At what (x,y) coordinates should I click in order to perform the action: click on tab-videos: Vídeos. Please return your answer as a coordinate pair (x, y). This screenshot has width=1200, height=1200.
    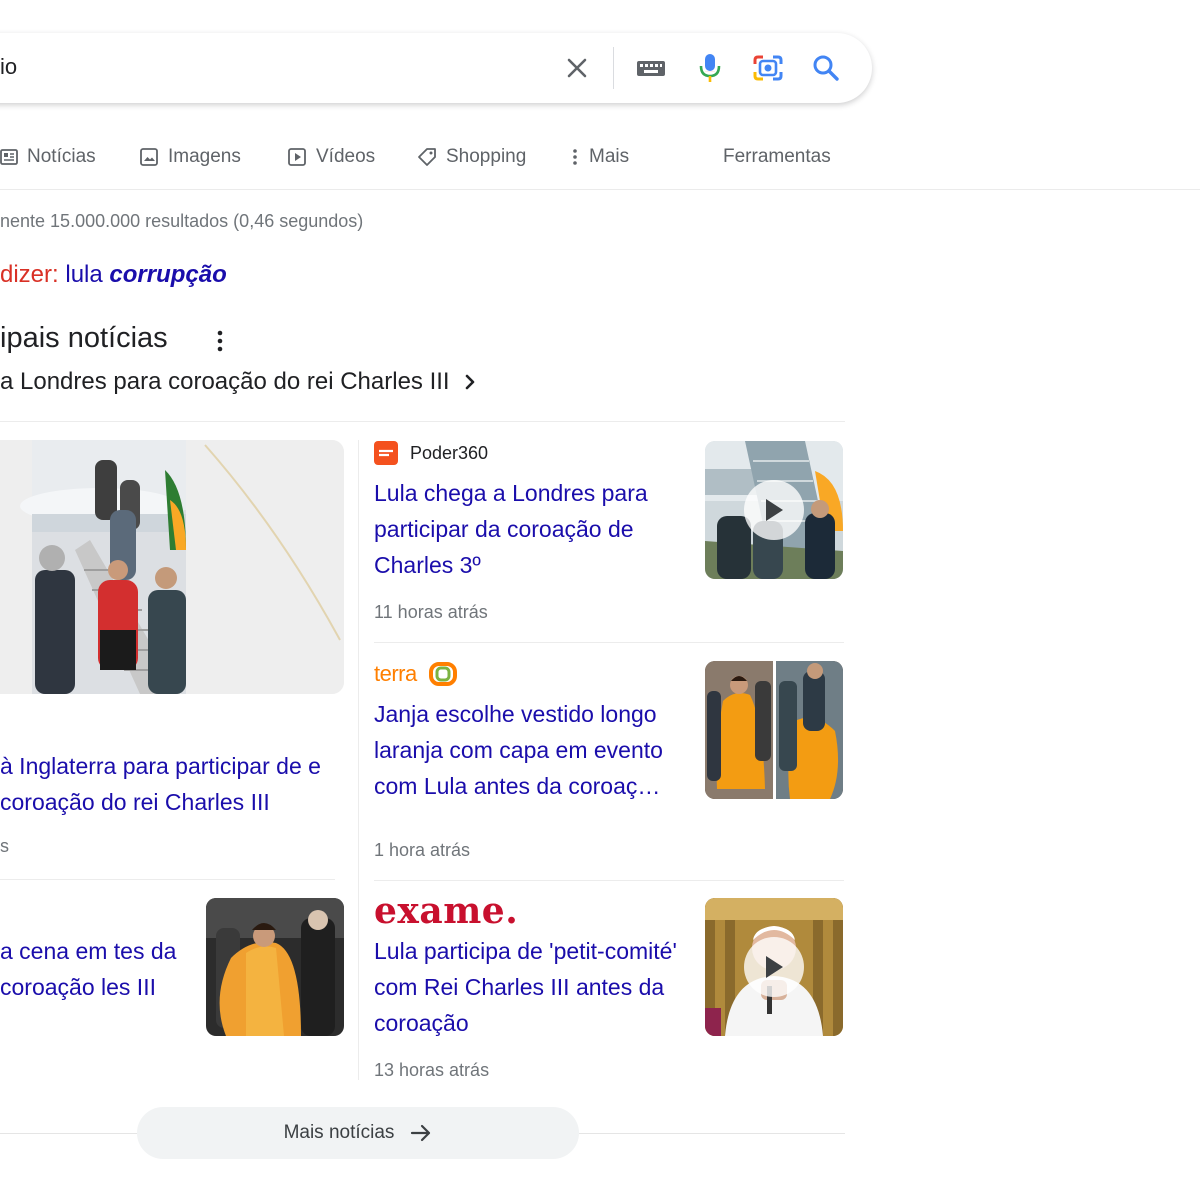
    Looking at the image, I should click on (331, 157).